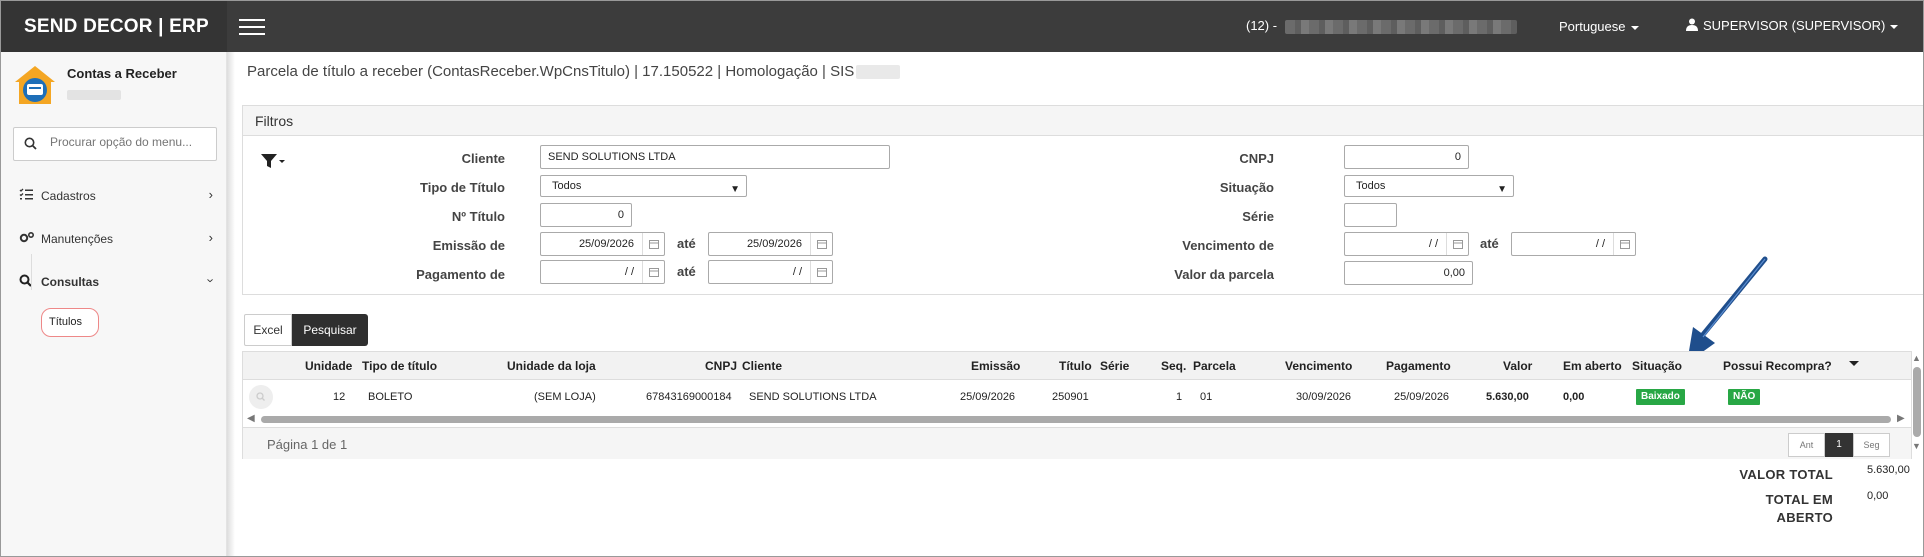 Image resolution: width=1924 pixels, height=557 pixels. What do you see at coordinates (995, 366) in the screenshot?
I see `column-header: Emissão` at bounding box center [995, 366].